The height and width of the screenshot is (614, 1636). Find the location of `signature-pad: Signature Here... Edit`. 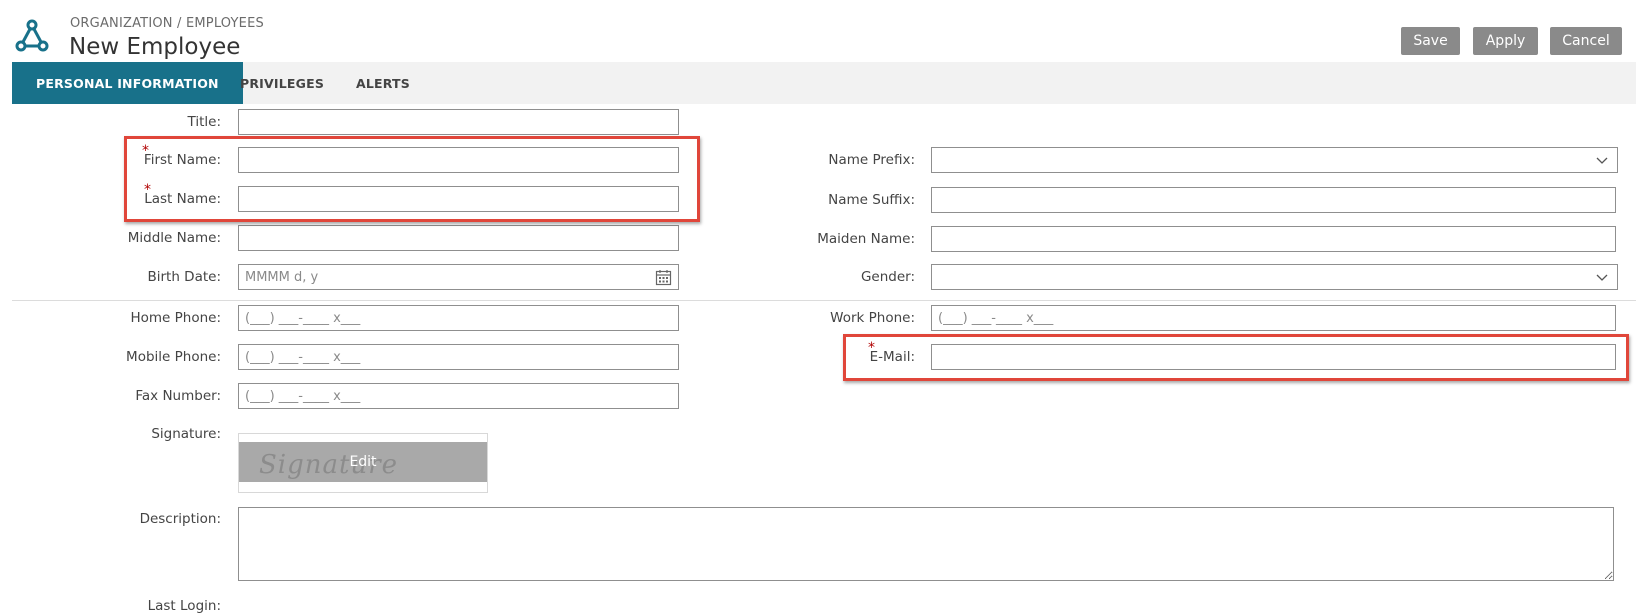

signature-pad: Signature Here... Edit is located at coordinates (363, 463).